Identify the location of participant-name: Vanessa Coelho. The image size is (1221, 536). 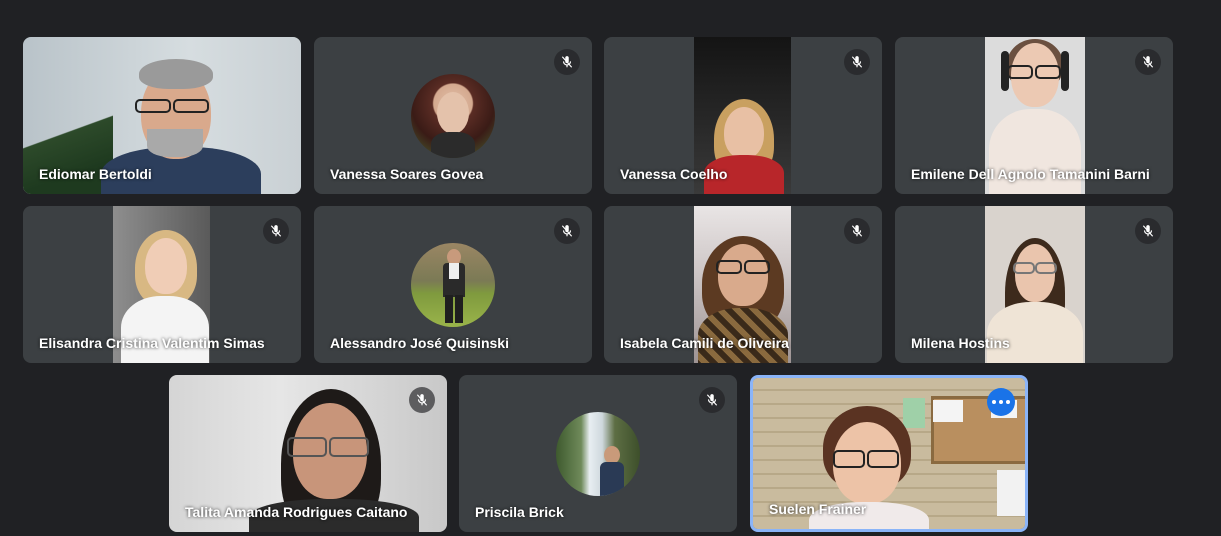
(674, 174).